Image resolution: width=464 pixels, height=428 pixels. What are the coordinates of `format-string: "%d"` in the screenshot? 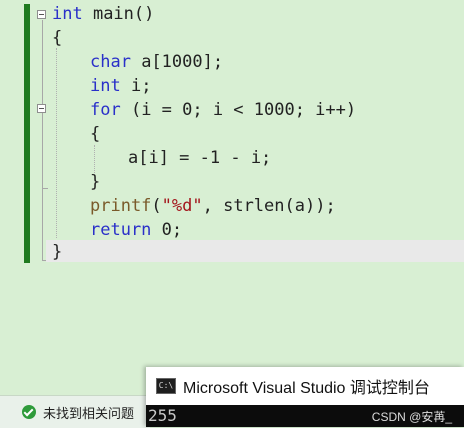 It's located at (182, 206).